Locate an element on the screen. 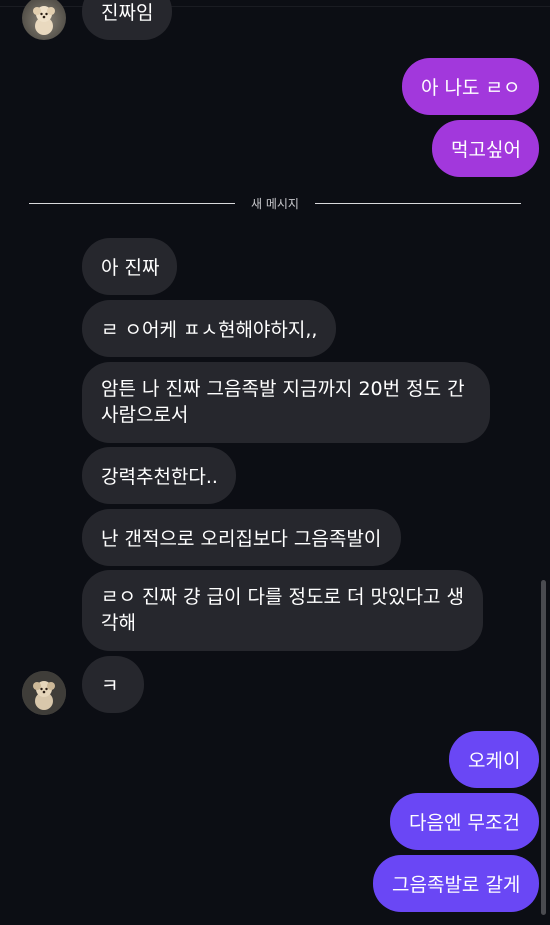 This screenshot has height=925, width=550. message-text: 그음족발로 갈게 is located at coordinates (456, 885).